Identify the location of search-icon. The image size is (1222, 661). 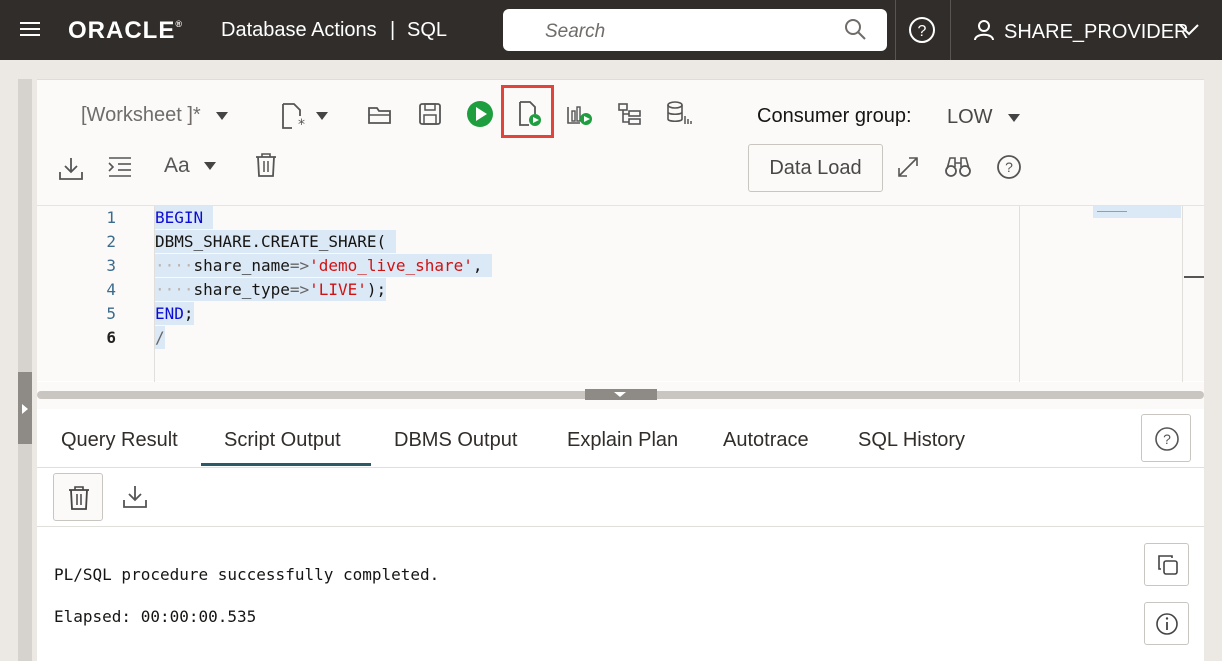
(855, 29).